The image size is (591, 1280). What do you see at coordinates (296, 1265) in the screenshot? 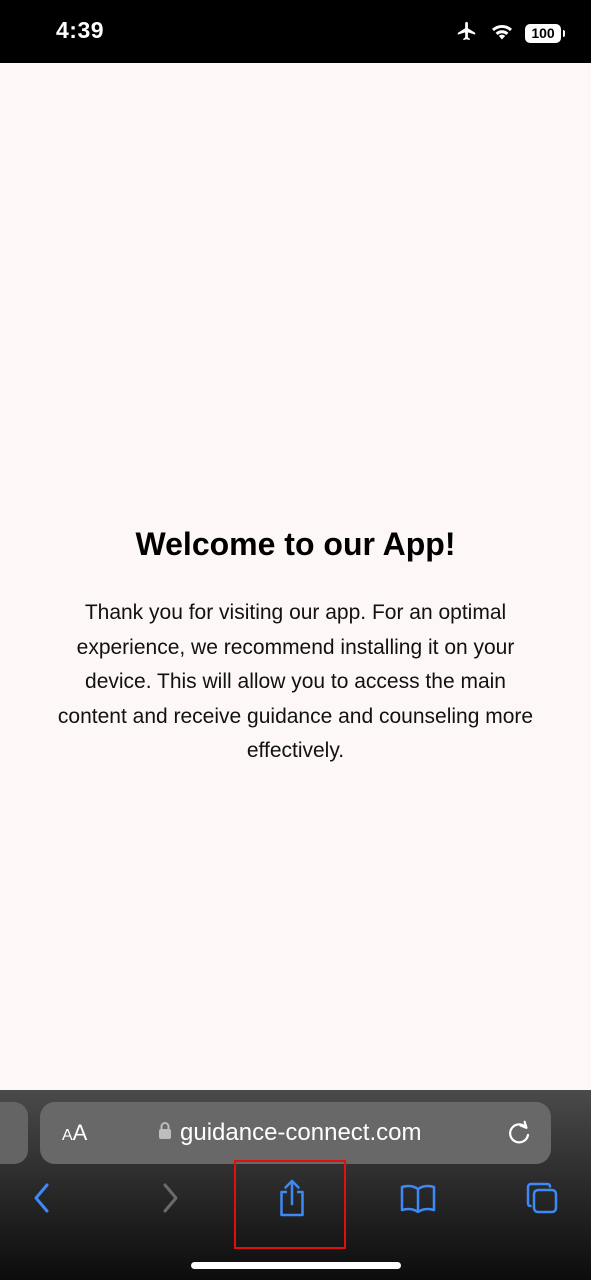
I see `home-indicator` at bounding box center [296, 1265].